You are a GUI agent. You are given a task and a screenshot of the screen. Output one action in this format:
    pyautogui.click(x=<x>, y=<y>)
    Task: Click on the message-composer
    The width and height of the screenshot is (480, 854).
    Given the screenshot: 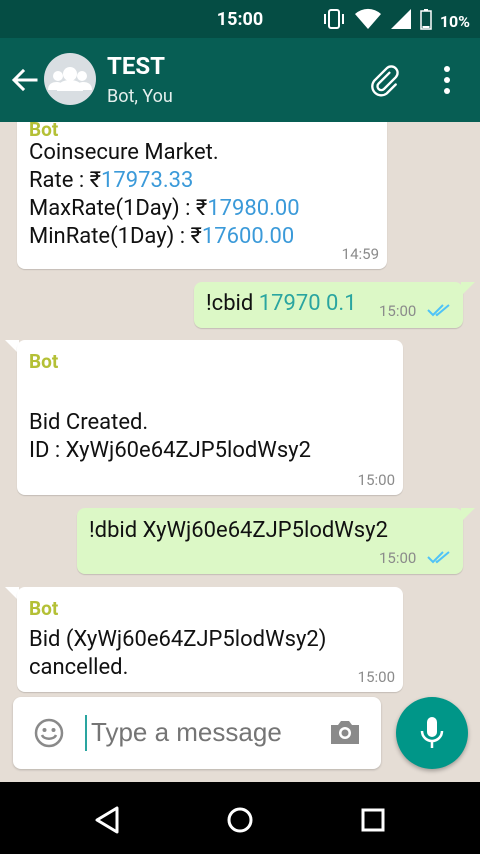 What is the action you would take?
    pyautogui.click(x=197, y=733)
    